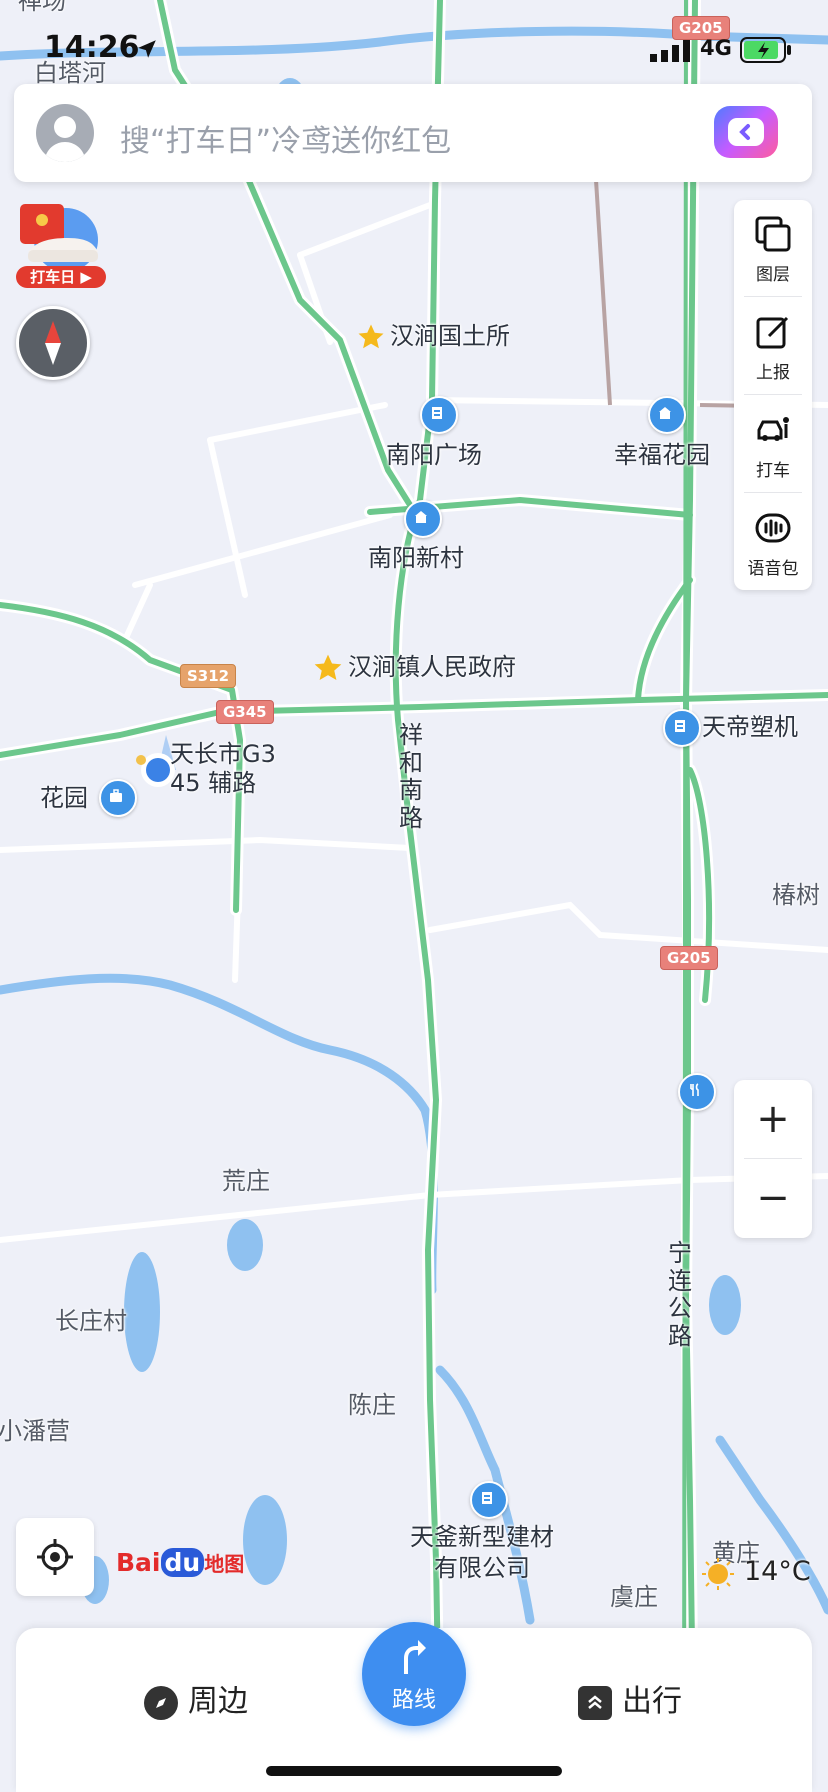  I want to click on route-button: 路线, so click(414, 1674).